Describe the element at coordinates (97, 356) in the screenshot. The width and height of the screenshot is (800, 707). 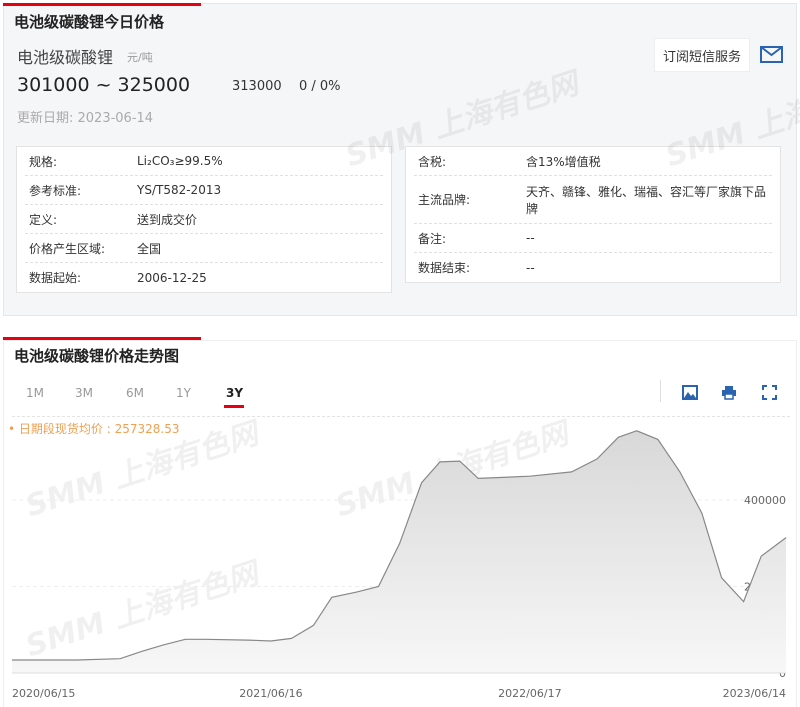
I see `trend-title: 电池级碳酸锂价格走势图` at that location.